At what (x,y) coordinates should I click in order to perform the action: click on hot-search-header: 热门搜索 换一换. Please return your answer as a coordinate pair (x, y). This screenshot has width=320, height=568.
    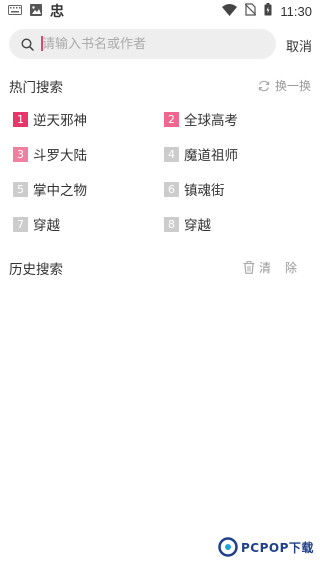
    Looking at the image, I should click on (160, 86).